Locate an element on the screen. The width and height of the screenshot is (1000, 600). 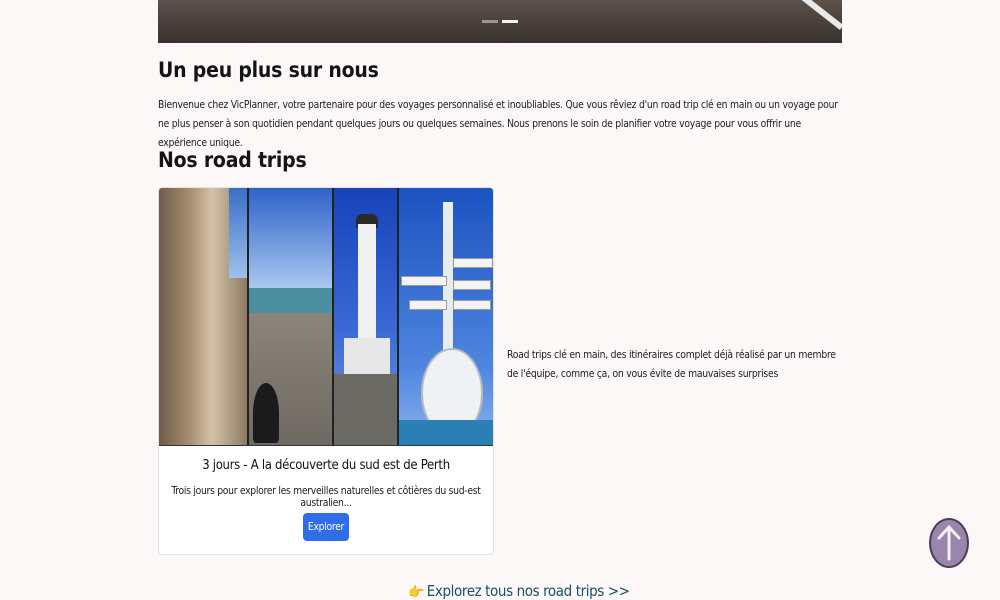
road-marking is located at coordinates (817, 15).